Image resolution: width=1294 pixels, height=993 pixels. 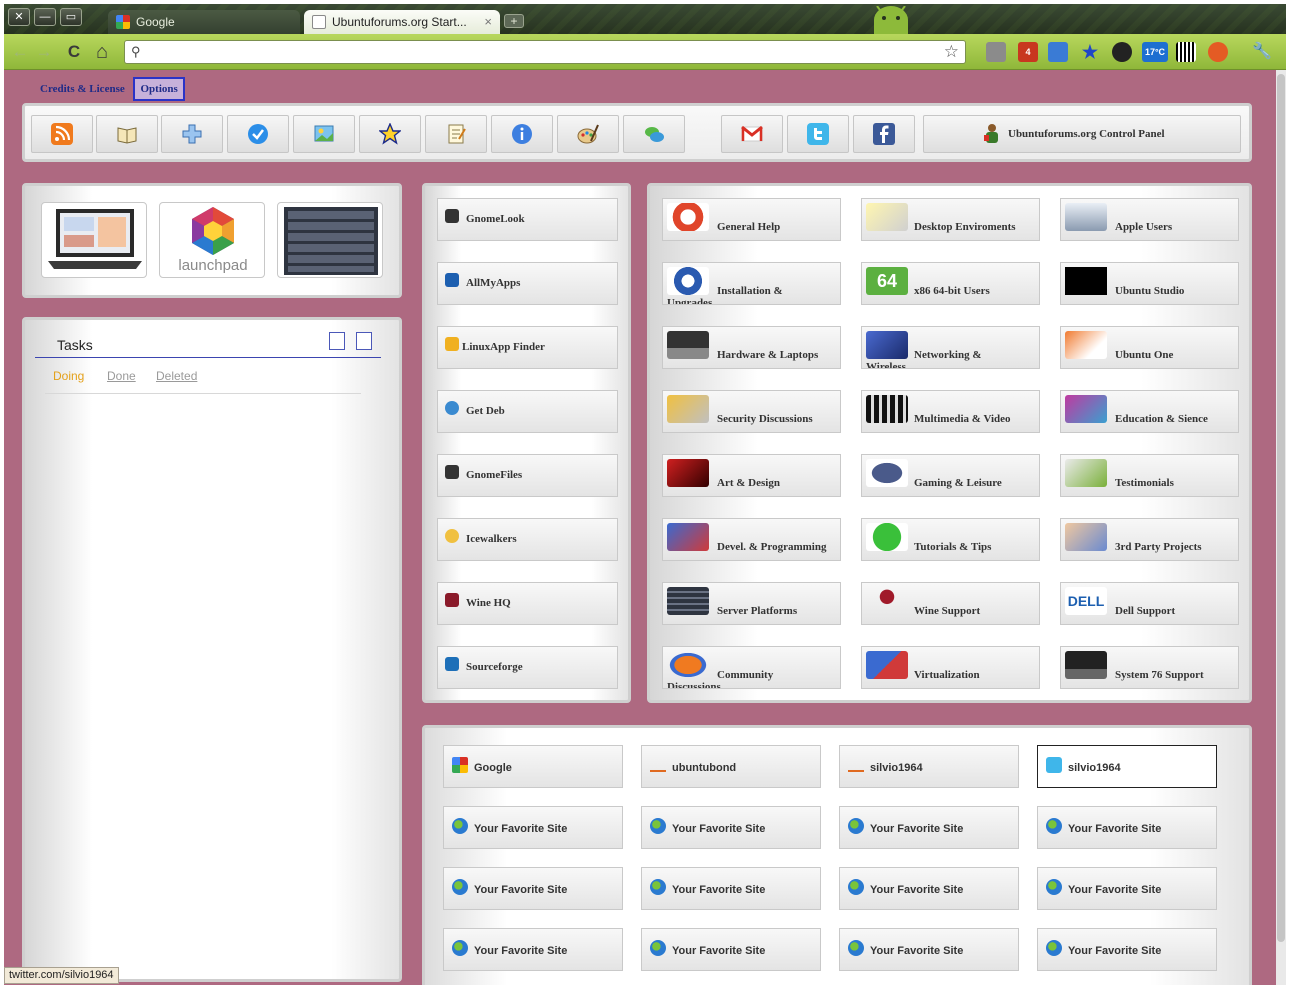 What do you see at coordinates (94, 240) in the screenshot?
I see `laptop-image` at bounding box center [94, 240].